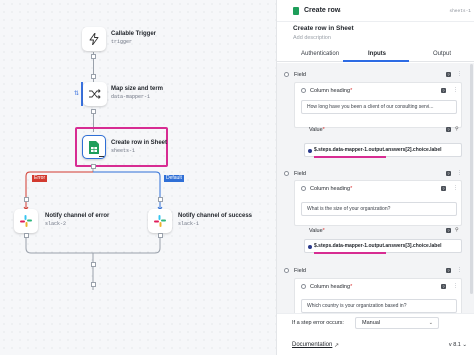 This screenshot has height=355, width=474. Describe the element at coordinates (323, 28) in the screenshot. I see `step-name: Create row in Sheet` at that location.